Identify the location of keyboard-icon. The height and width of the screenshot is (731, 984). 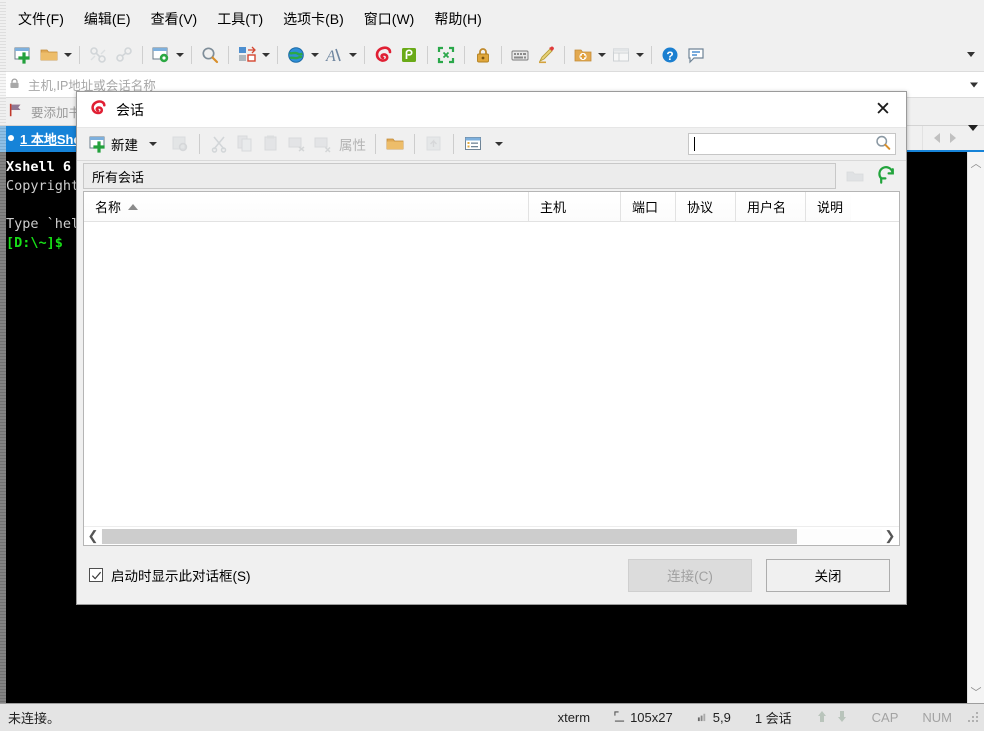
(520, 55).